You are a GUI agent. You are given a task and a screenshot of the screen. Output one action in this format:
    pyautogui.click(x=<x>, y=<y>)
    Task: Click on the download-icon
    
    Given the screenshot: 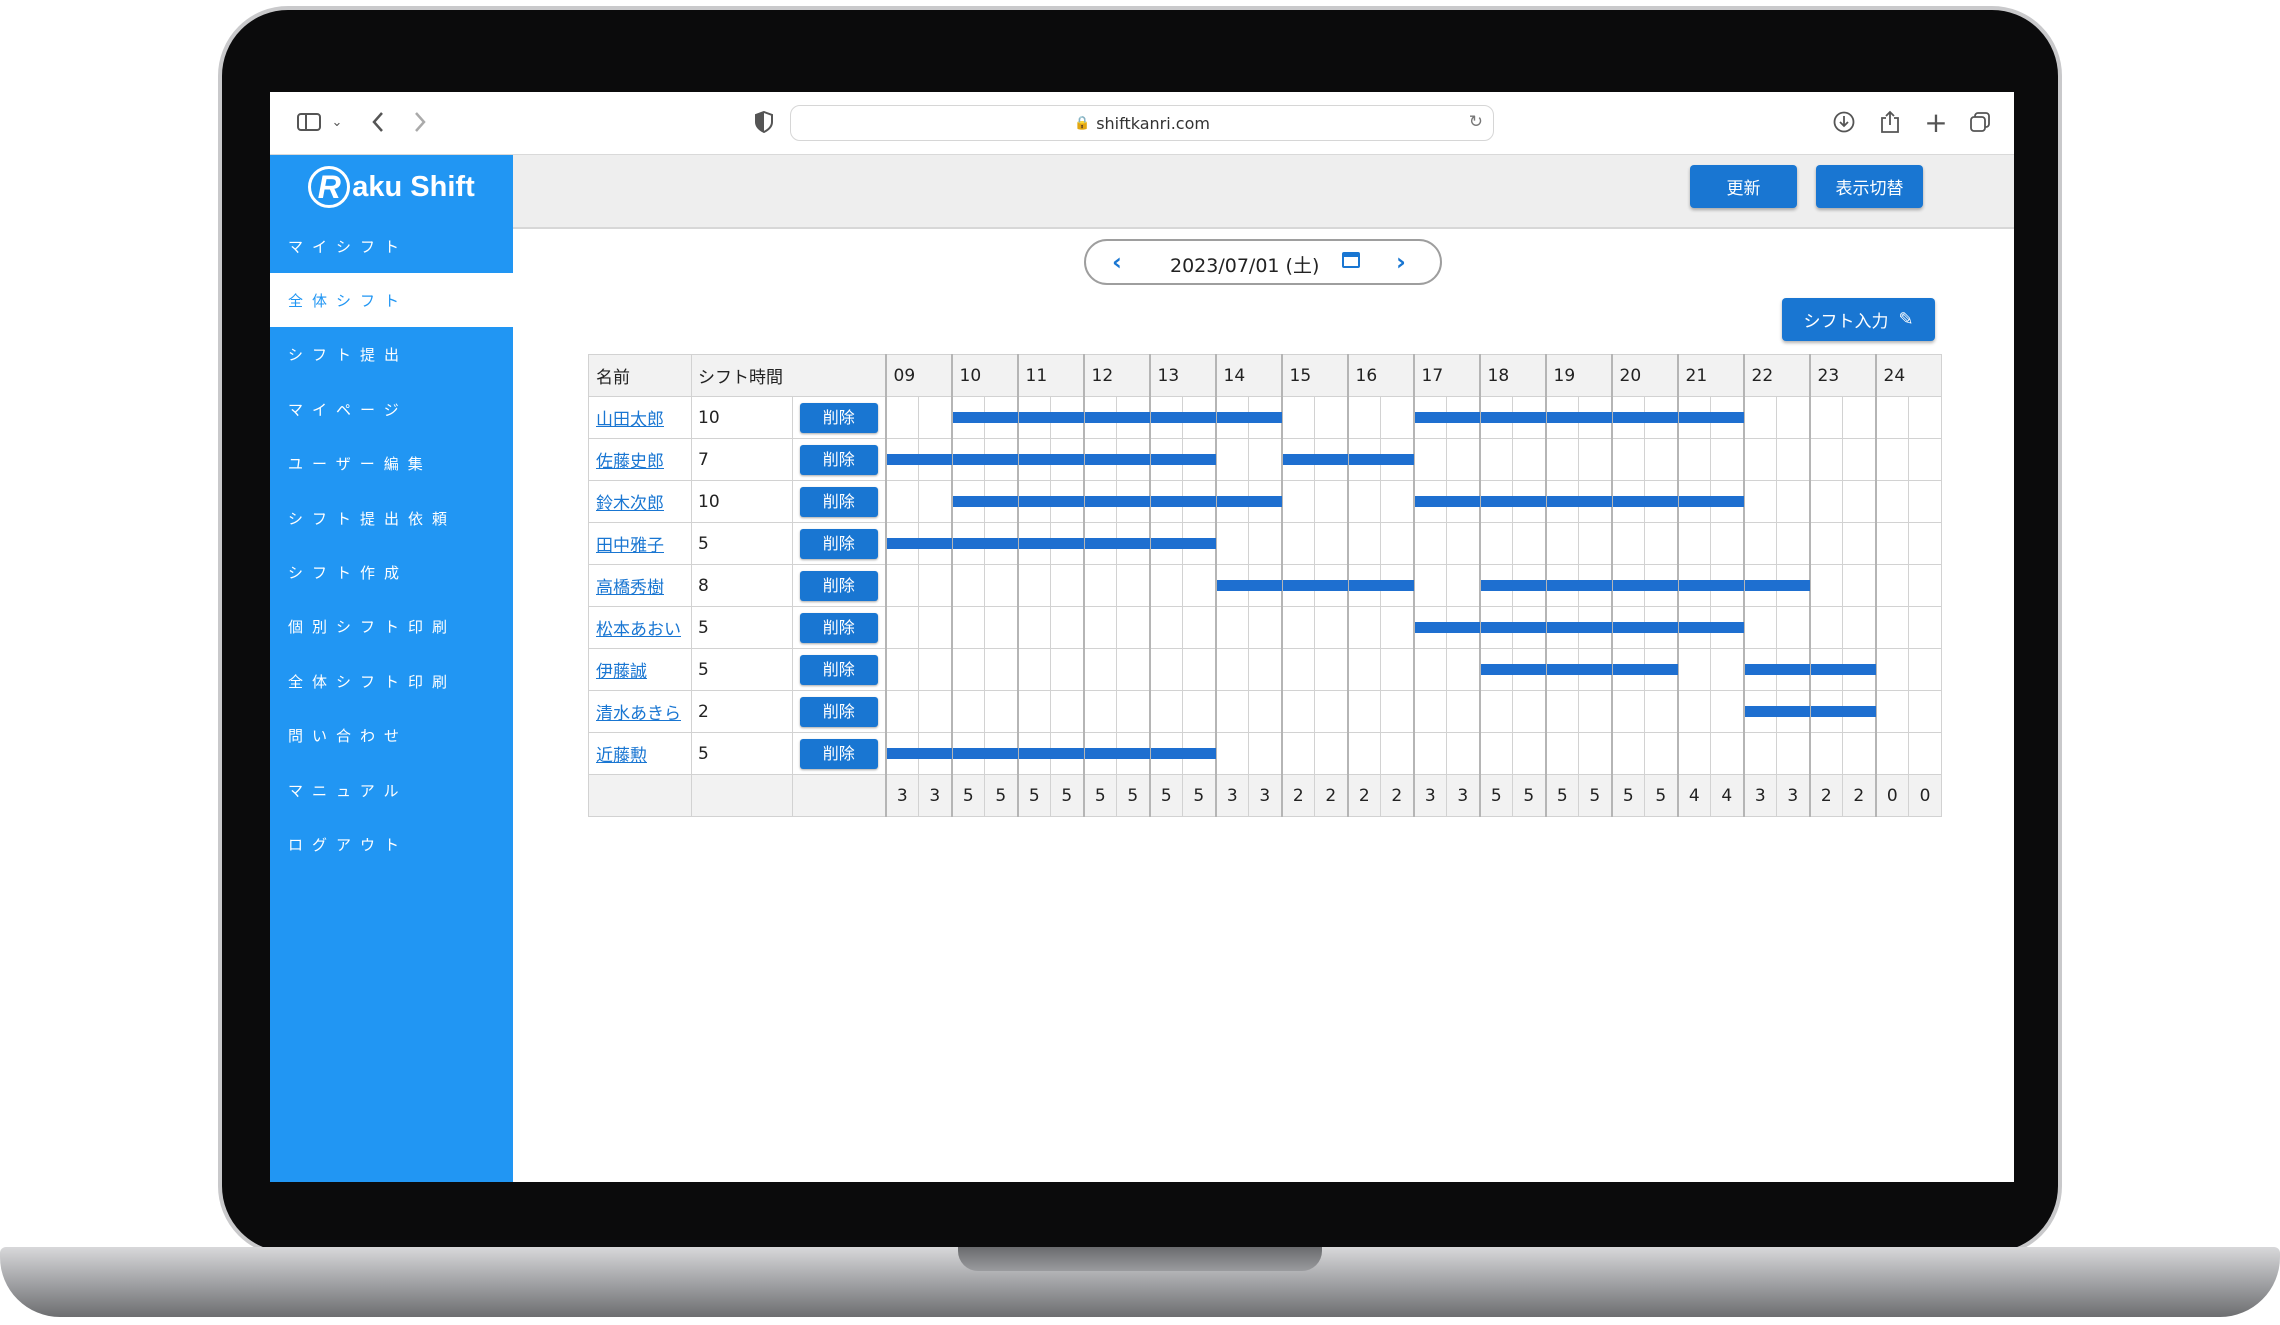 What is the action you would take?
    pyautogui.click(x=1844, y=122)
    